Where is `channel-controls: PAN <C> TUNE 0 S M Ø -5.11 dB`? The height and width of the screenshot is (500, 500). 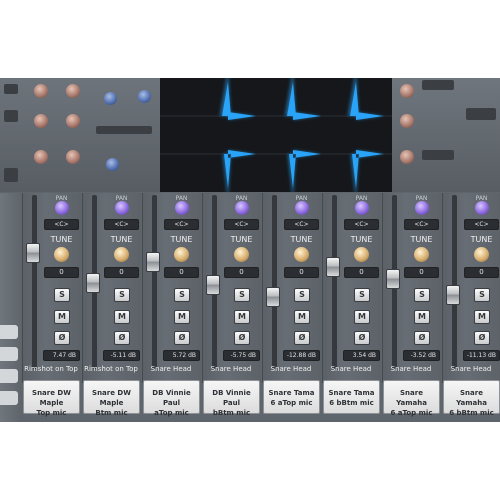
channel-controls: PAN <C> TUNE 0 S M Ø -5.11 dB is located at coordinates (121, 283).